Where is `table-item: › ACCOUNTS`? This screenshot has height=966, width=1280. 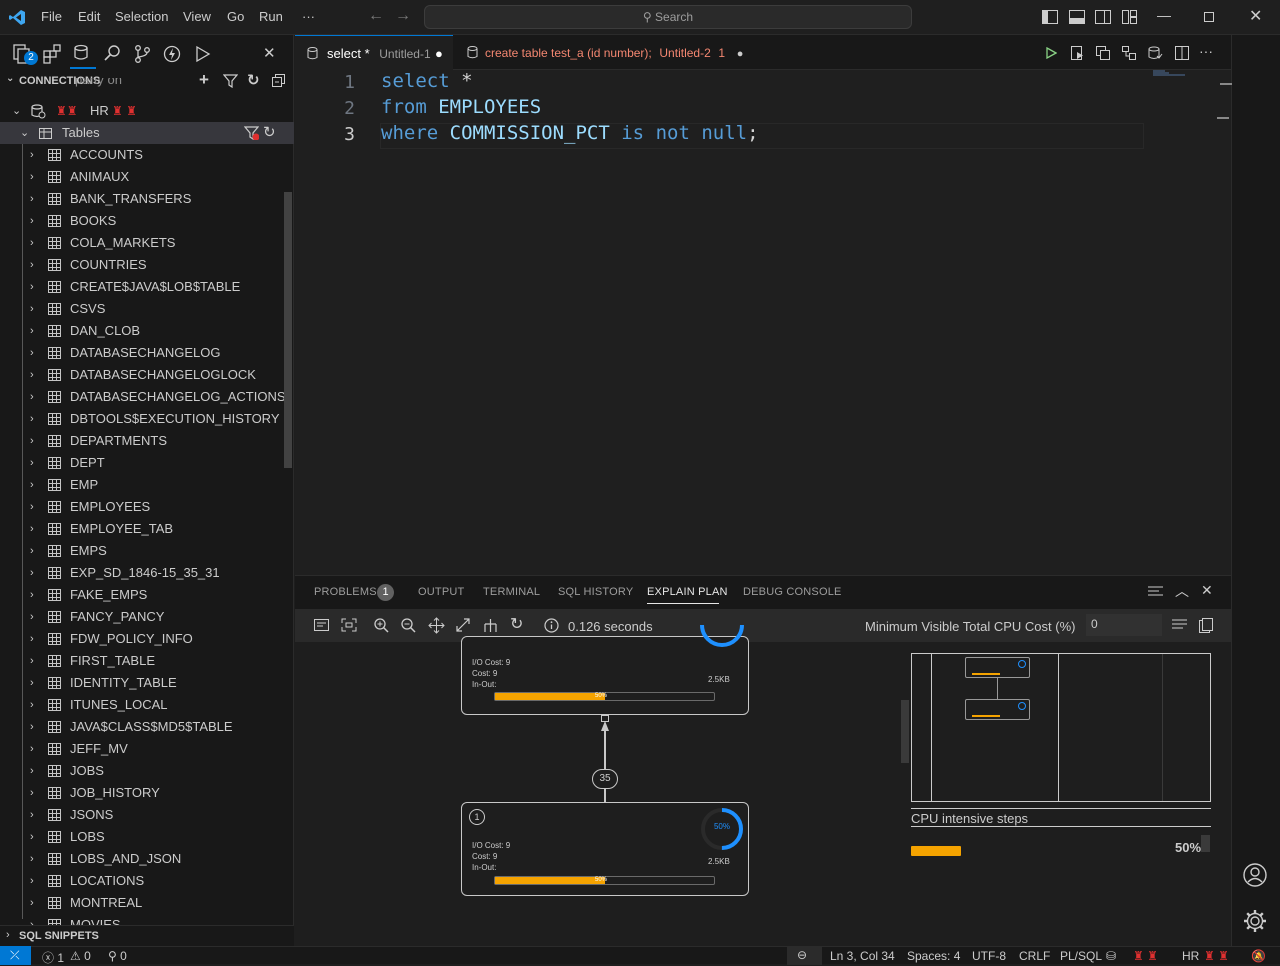 table-item: › ACCOUNTS is located at coordinates (147, 155).